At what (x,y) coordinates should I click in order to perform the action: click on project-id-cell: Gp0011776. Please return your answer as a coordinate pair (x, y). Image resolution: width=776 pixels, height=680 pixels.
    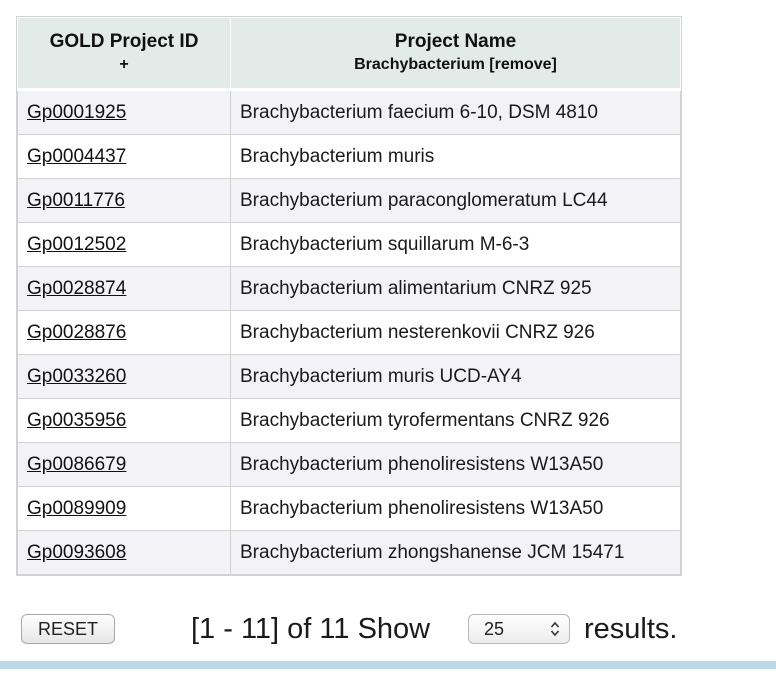
    Looking at the image, I should click on (124, 200).